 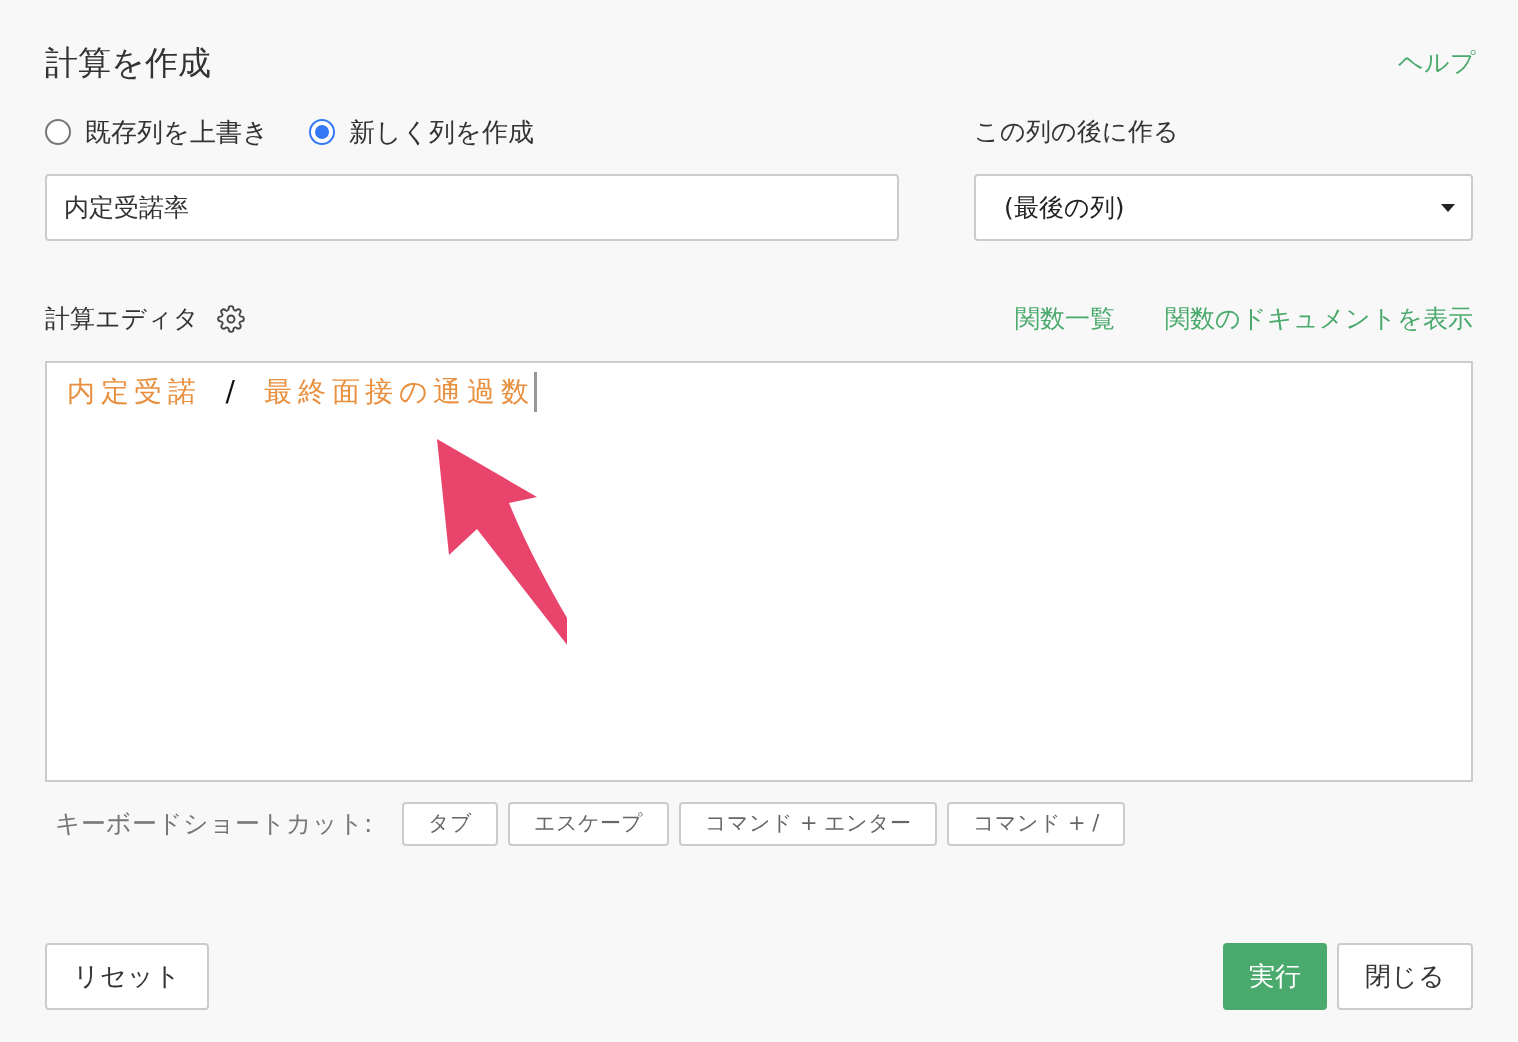 I want to click on column-token: 内定受諾, so click(x=134, y=392).